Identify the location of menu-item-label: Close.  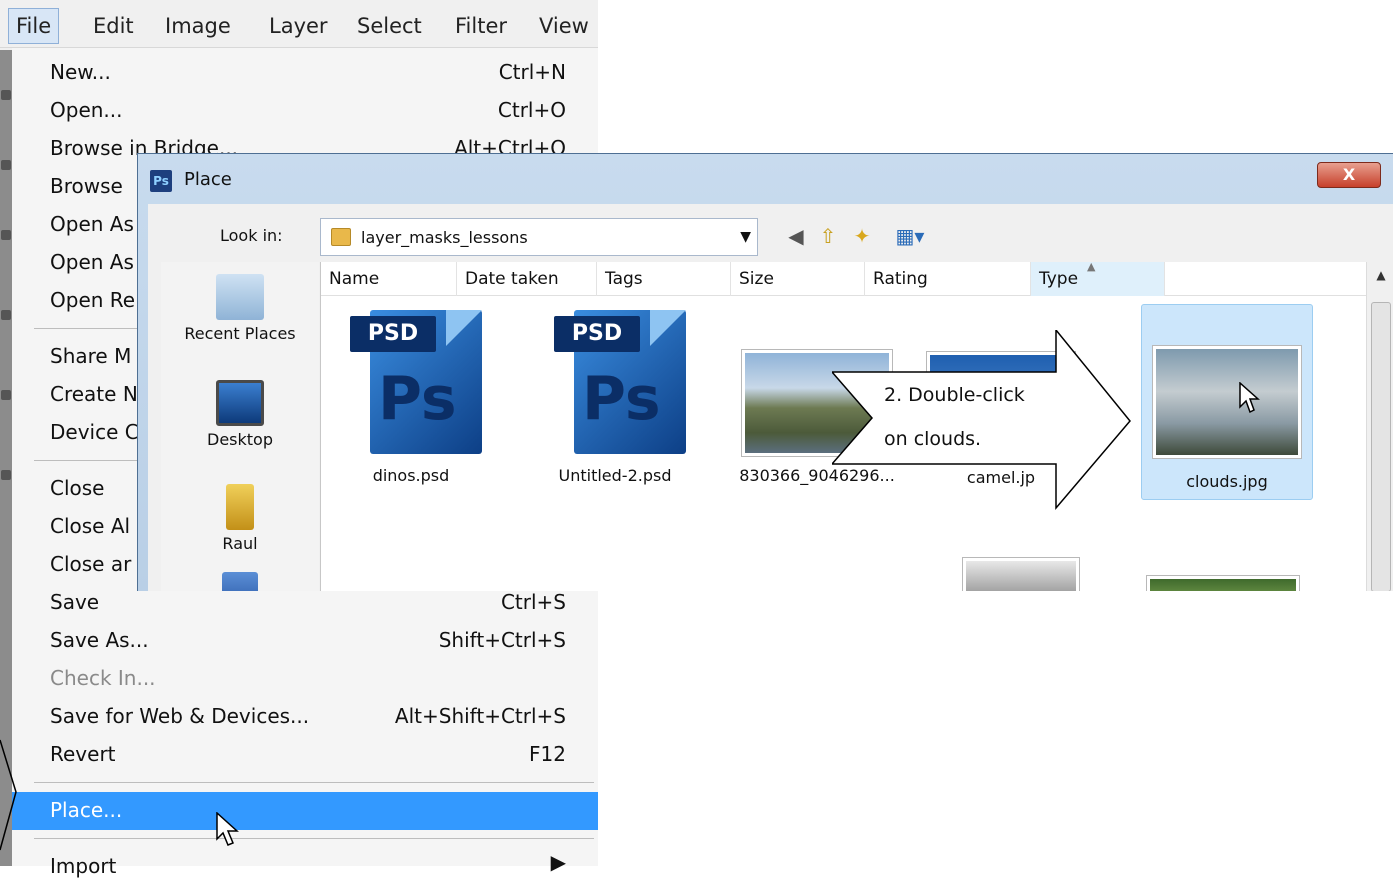
(77, 488).